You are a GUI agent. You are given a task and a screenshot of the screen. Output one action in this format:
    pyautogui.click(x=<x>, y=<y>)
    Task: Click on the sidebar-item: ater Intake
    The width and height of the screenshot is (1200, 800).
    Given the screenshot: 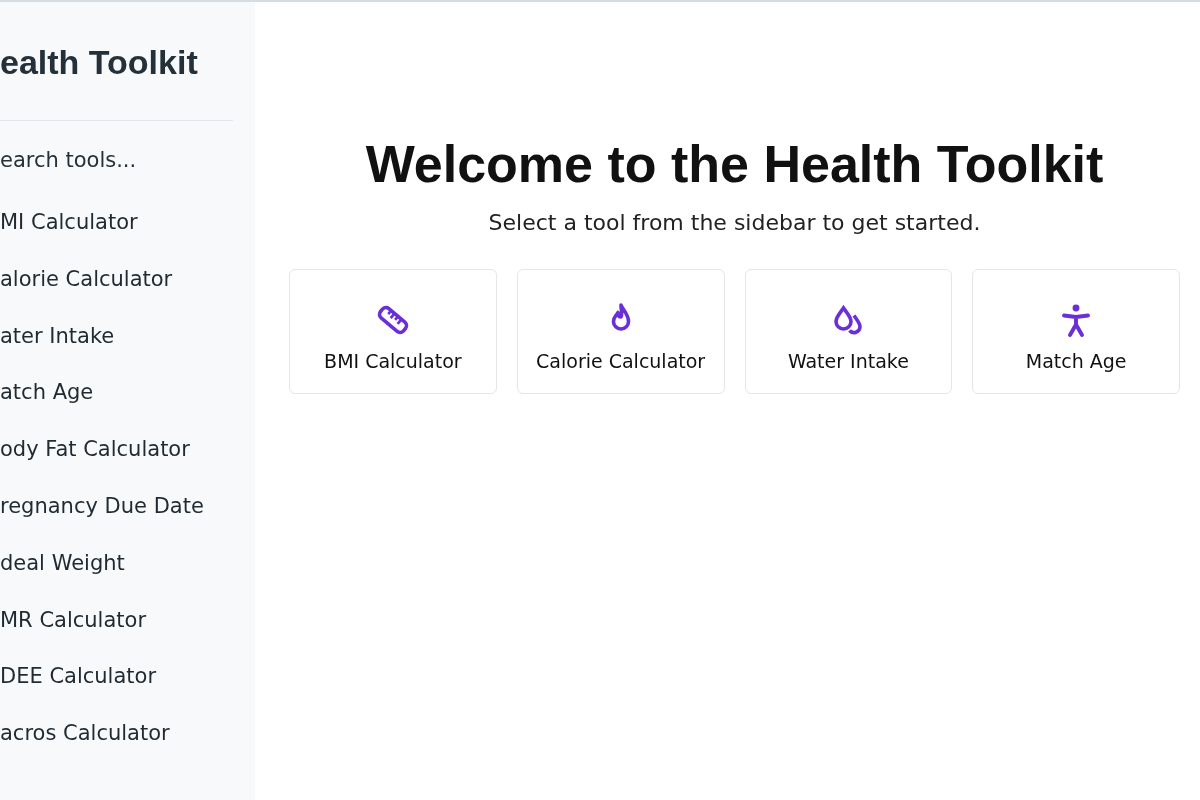 What is the action you would take?
    pyautogui.click(x=127, y=335)
    